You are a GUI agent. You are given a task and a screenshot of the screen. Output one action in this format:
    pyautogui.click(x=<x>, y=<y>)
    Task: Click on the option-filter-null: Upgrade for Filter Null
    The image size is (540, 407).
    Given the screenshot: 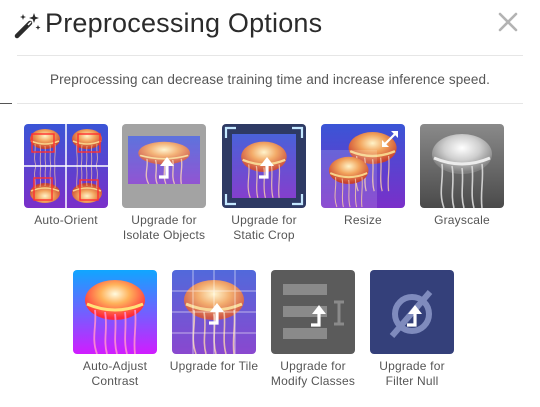 What is the action you would take?
    pyautogui.click(x=412, y=329)
    